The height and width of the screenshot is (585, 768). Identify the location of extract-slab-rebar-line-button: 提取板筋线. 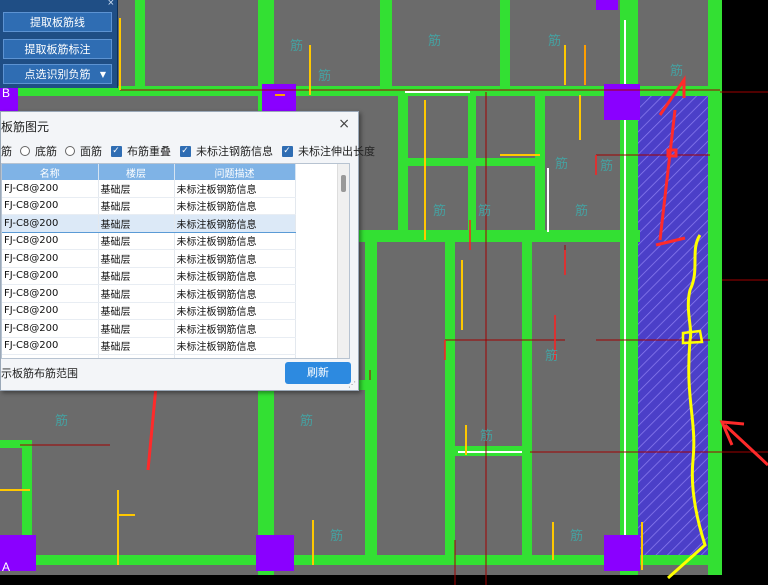
(57, 22).